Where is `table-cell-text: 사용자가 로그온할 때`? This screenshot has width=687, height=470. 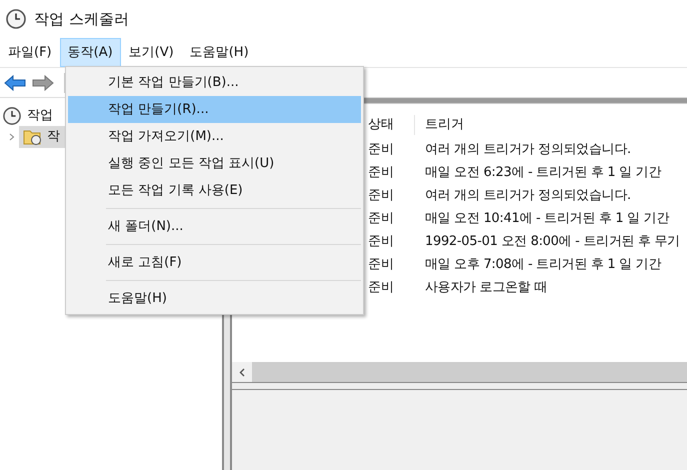
table-cell-text: 사용자가 로그온할 때 is located at coordinates (485, 287).